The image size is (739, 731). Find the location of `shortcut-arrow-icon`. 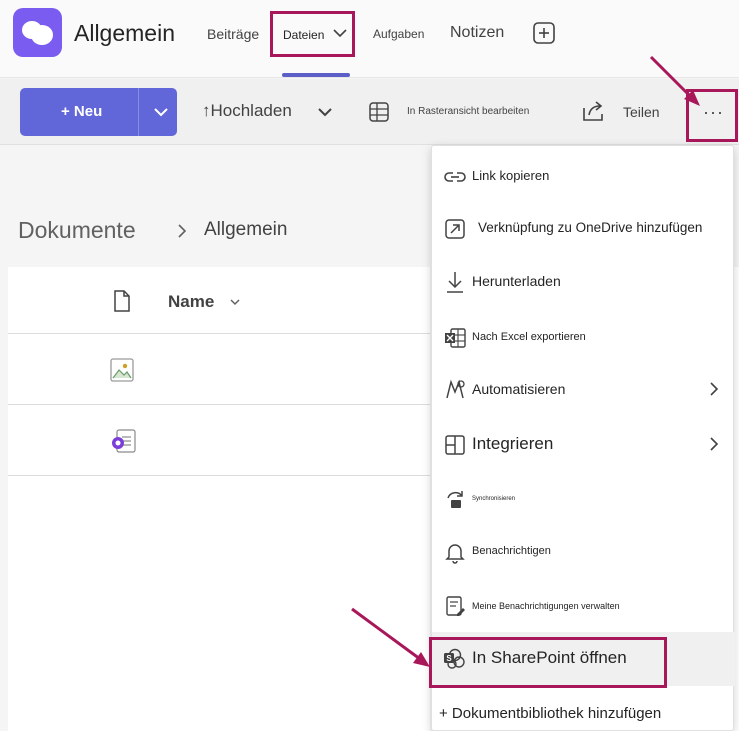

shortcut-arrow-icon is located at coordinates (455, 229).